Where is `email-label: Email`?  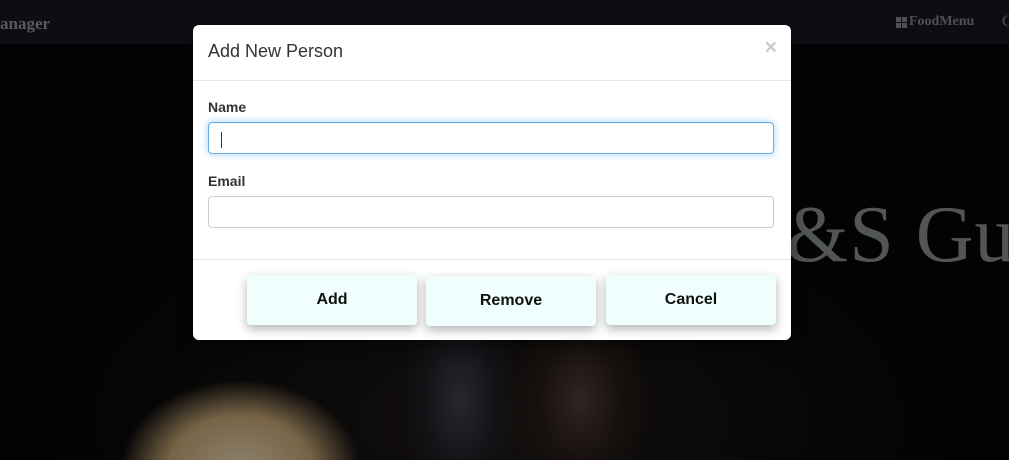
email-label: Email is located at coordinates (227, 181).